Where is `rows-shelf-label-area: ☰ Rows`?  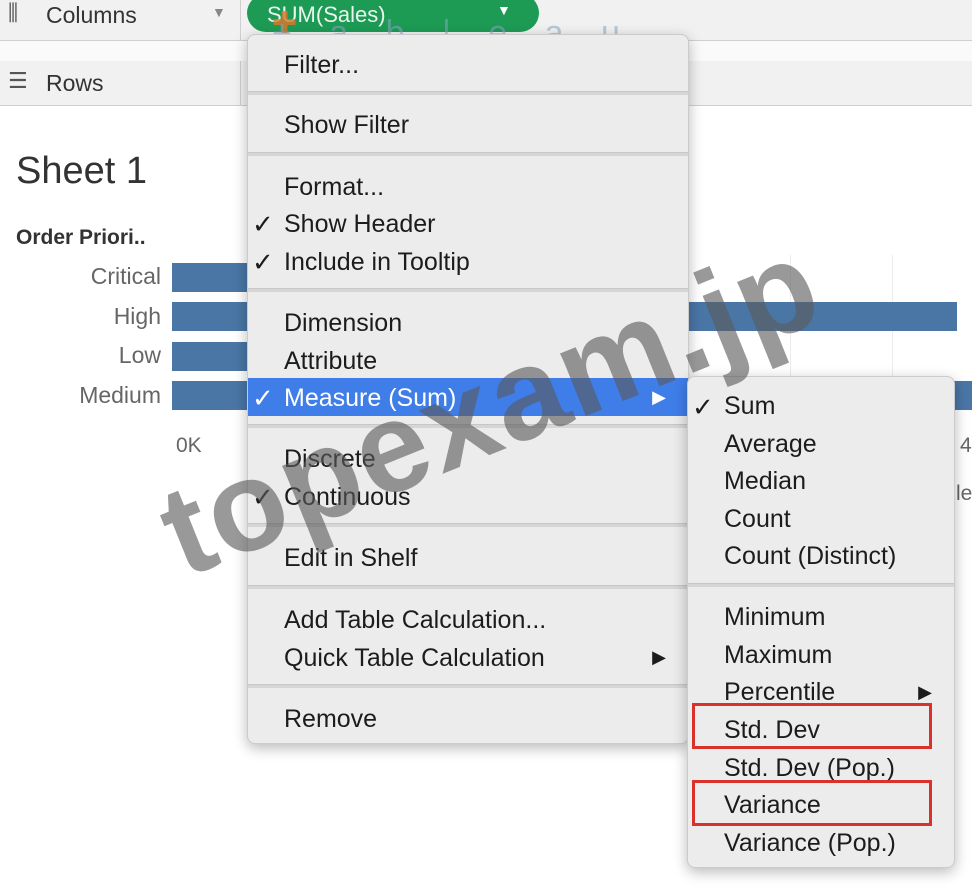 rows-shelf-label-area: ☰ Rows is located at coordinates (120, 83).